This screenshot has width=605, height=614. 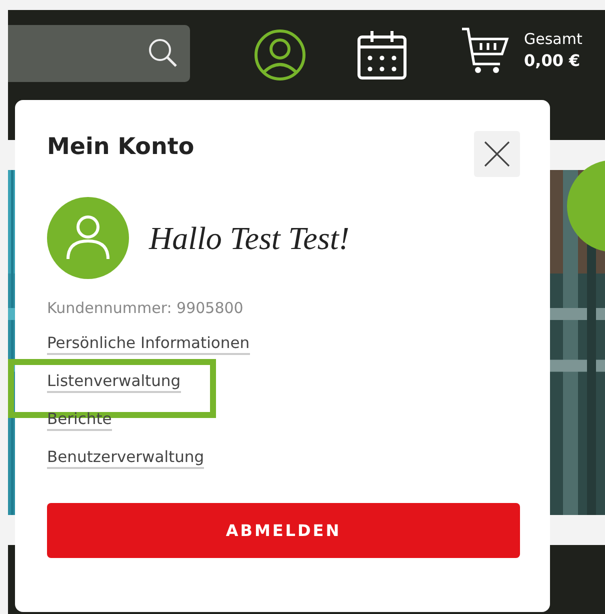 What do you see at coordinates (280, 55) in the screenshot?
I see `account-icon` at bounding box center [280, 55].